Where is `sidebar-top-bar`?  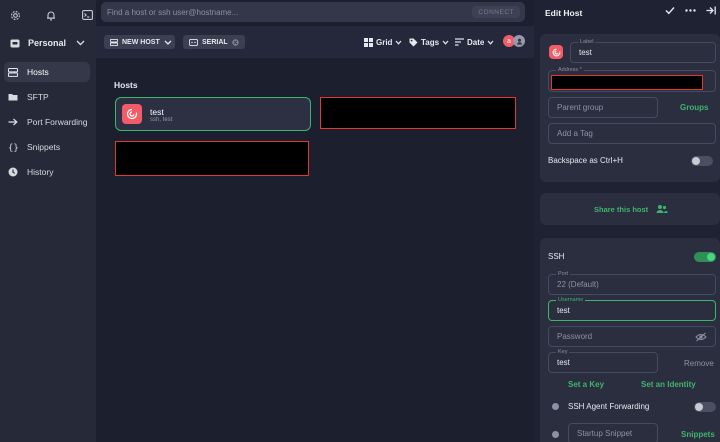
sidebar-top-bar is located at coordinates (48, 15).